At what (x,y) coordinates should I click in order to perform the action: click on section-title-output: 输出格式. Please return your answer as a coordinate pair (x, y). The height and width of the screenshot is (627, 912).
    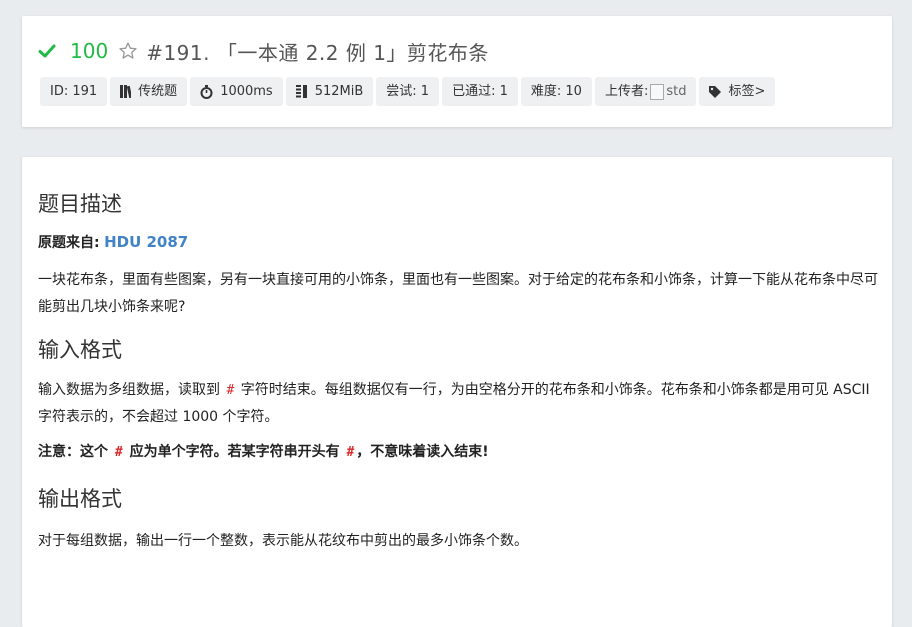
    Looking at the image, I should click on (80, 499).